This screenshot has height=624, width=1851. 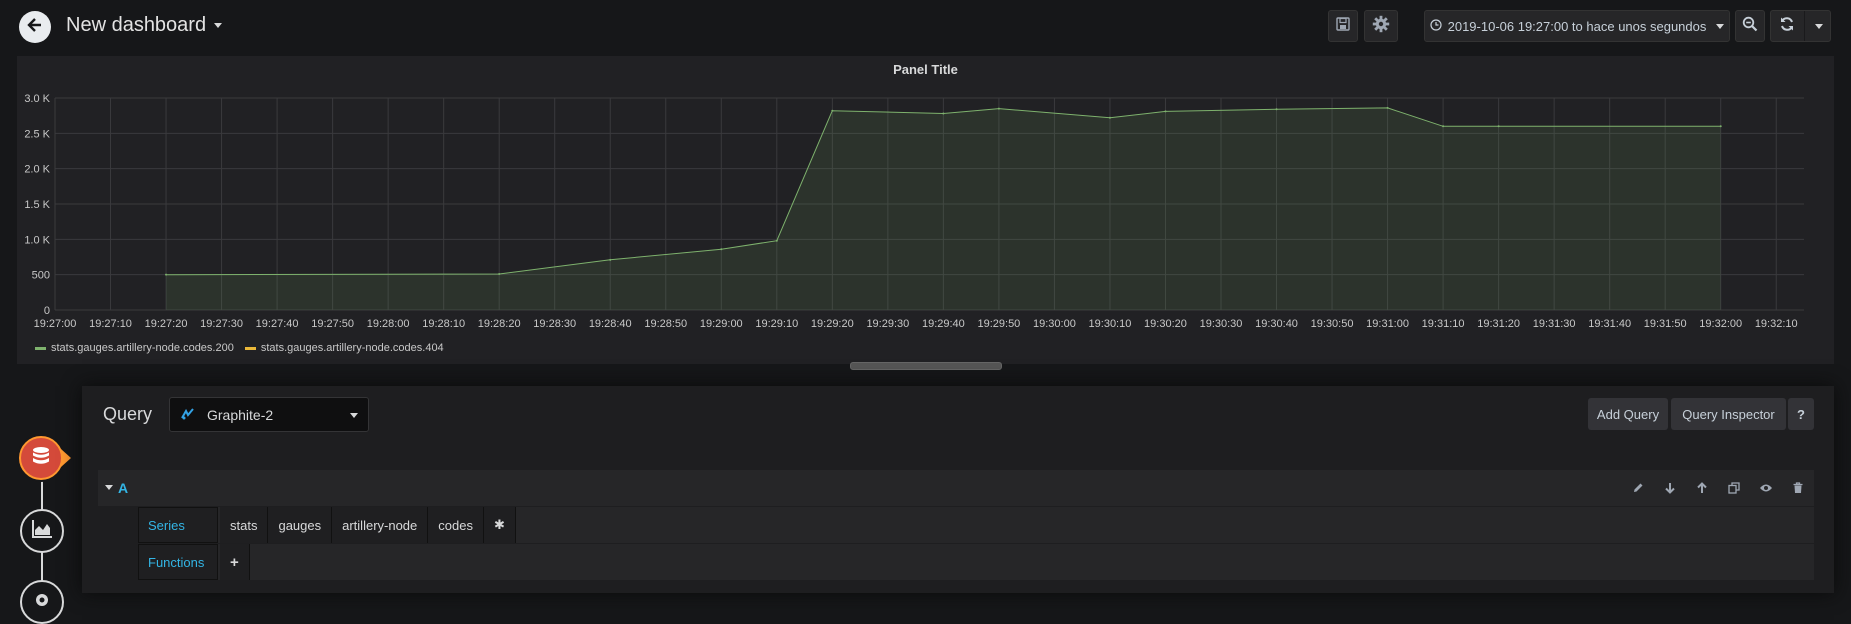 I want to click on x-tick-label: 19:31:50, so click(x=1665, y=324).